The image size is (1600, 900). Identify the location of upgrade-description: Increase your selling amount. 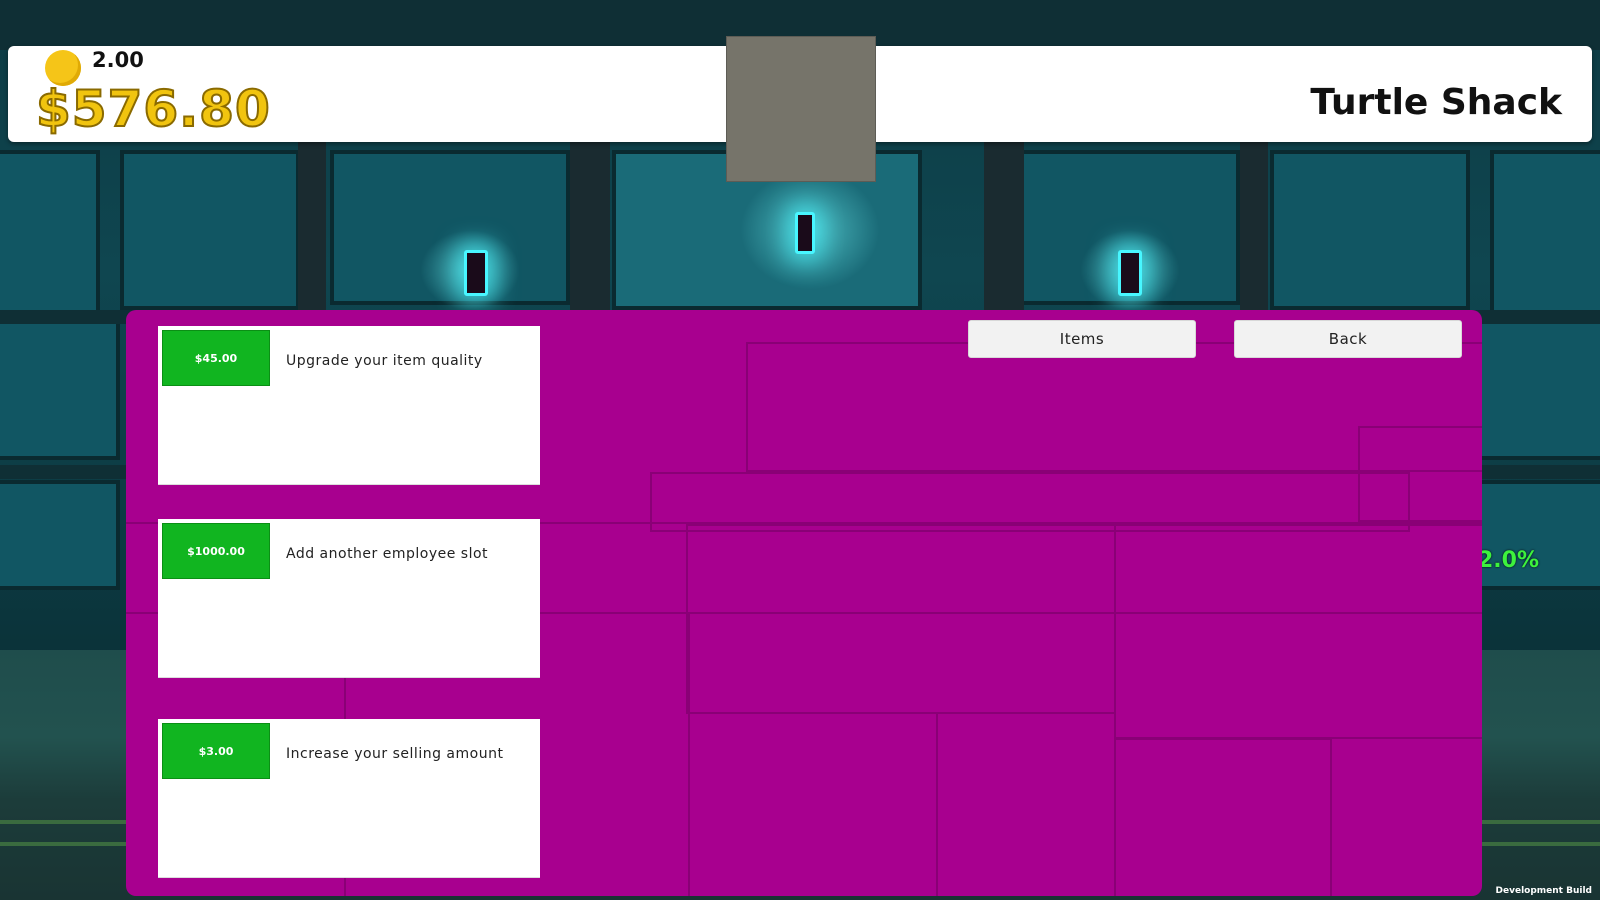
(395, 754).